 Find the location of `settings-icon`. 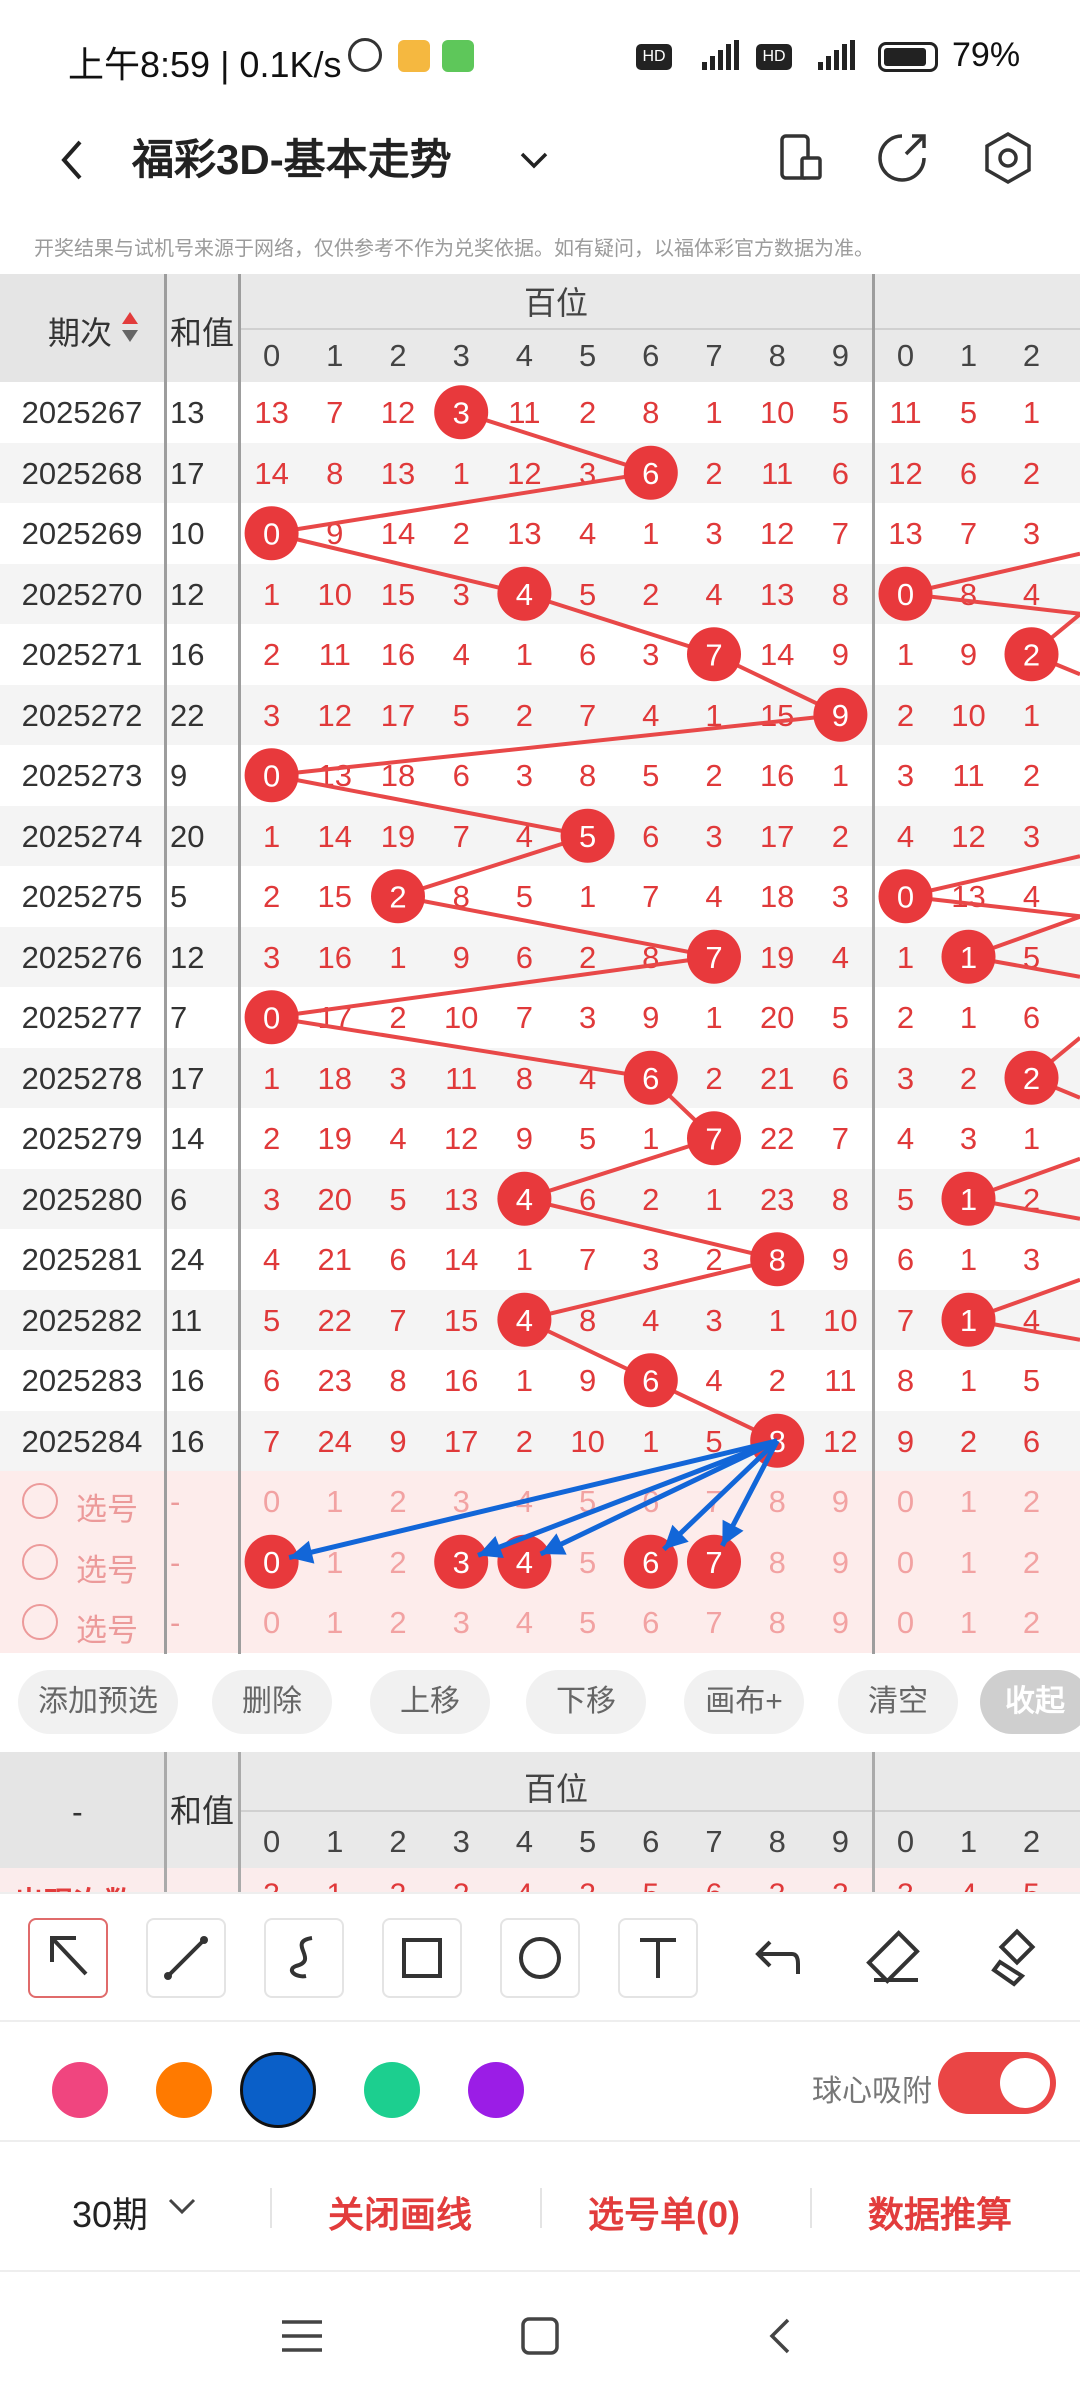

settings-icon is located at coordinates (1008, 158).